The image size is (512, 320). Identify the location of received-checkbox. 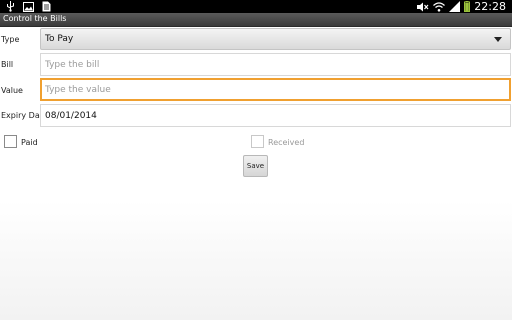
(257, 141).